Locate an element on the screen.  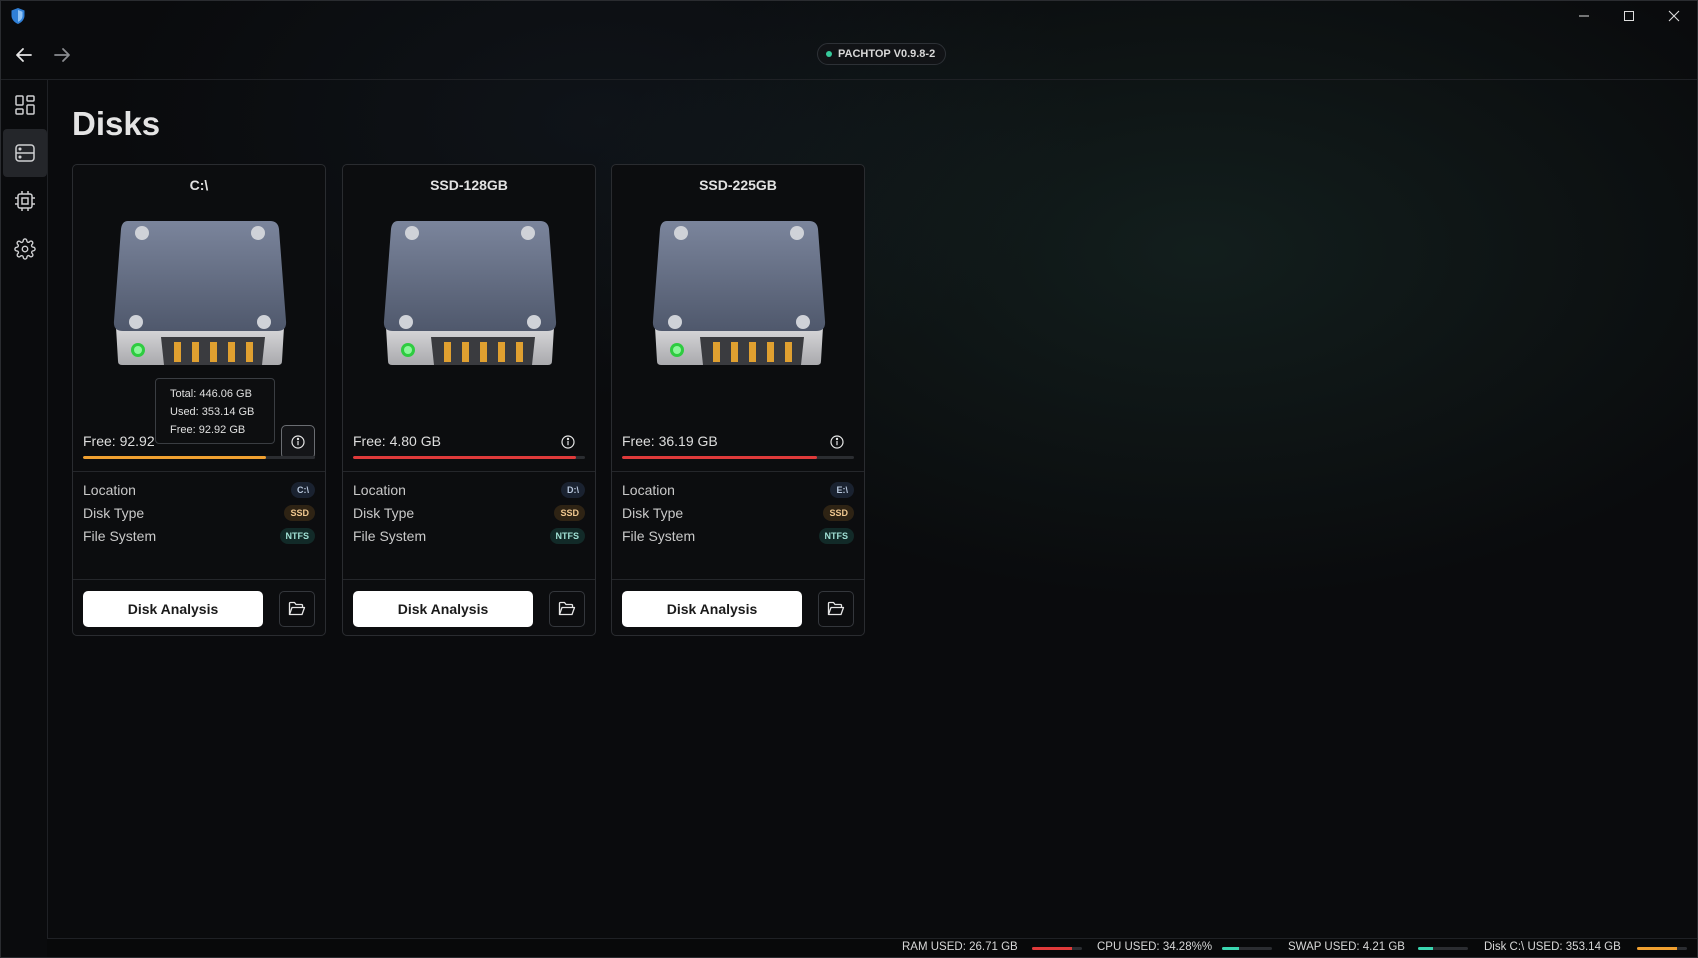
forward-button is located at coordinates (62, 55).